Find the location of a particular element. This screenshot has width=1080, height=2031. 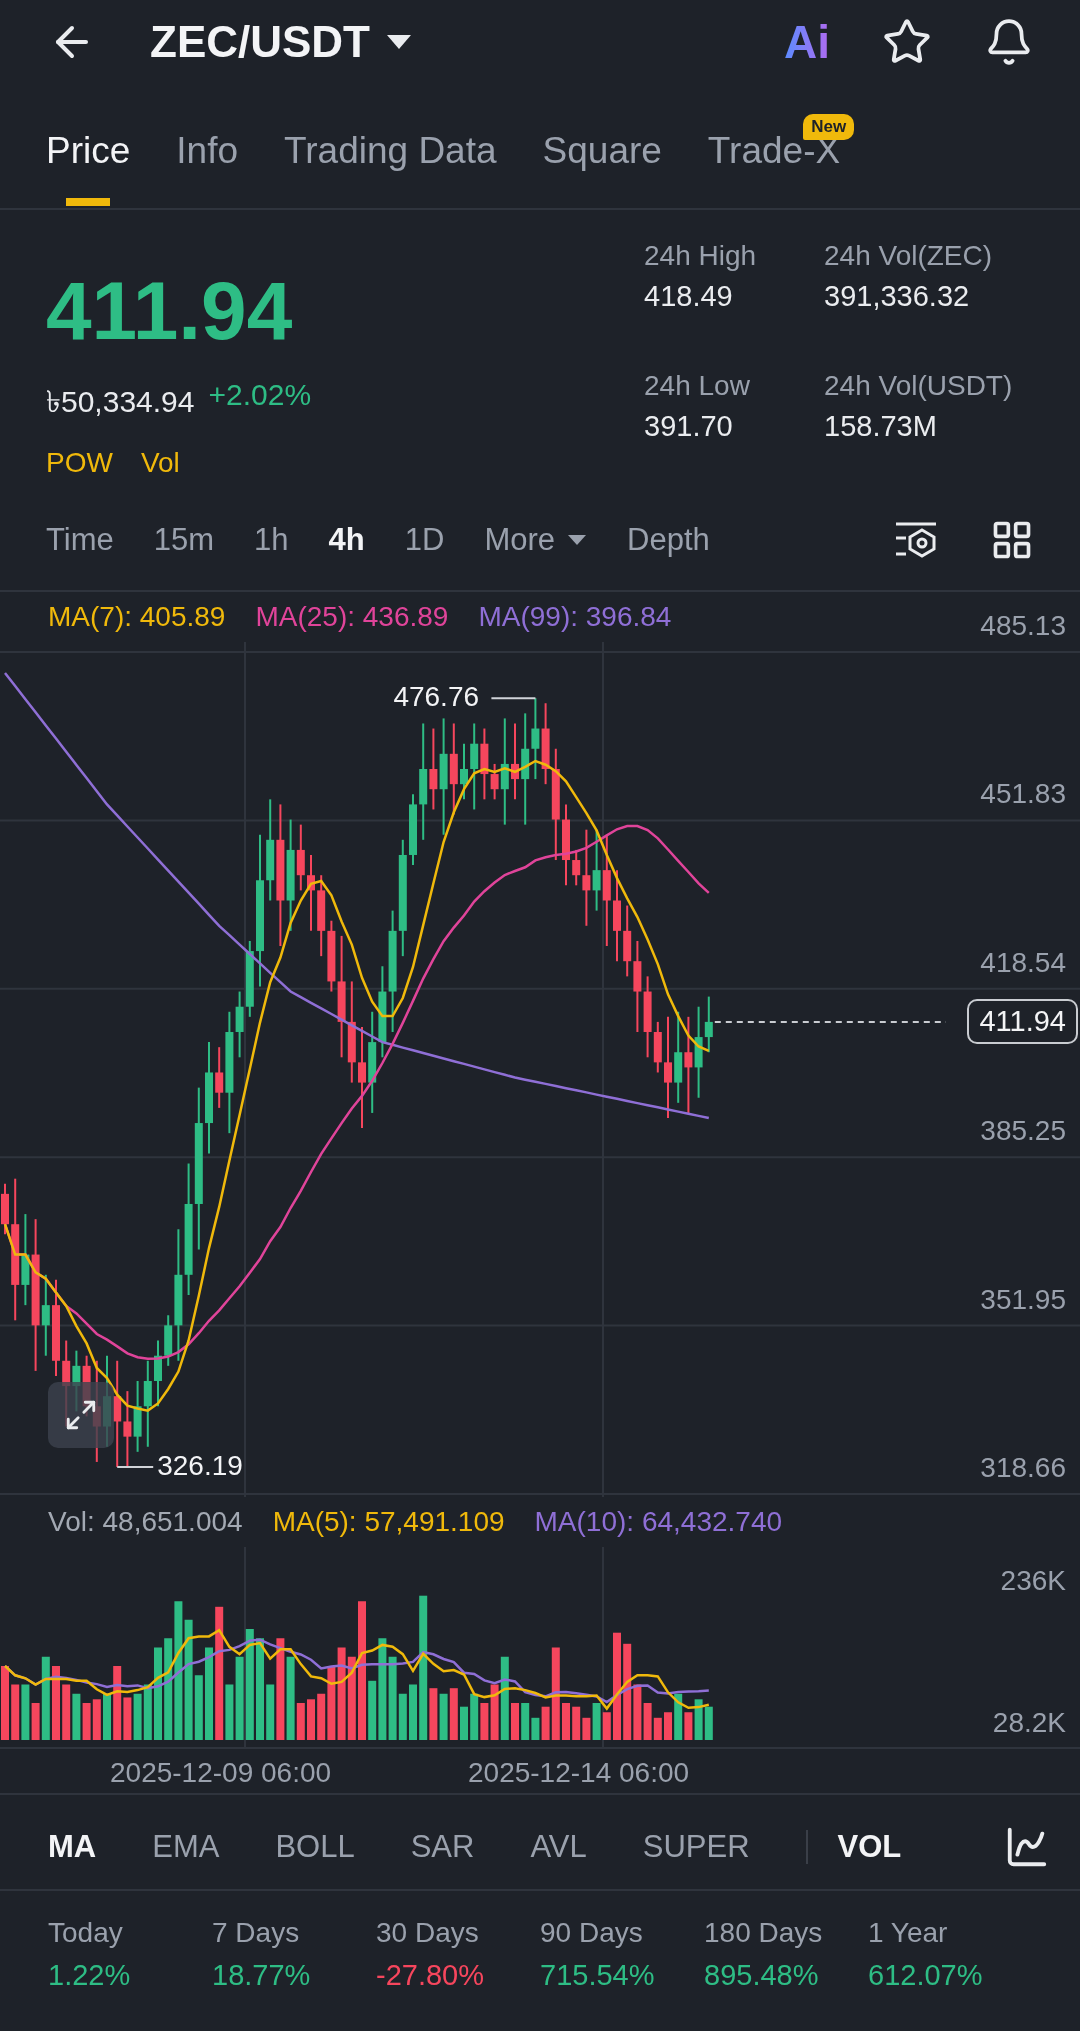

volume-axis-label: 236K is located at coordinates (1033, 1581).